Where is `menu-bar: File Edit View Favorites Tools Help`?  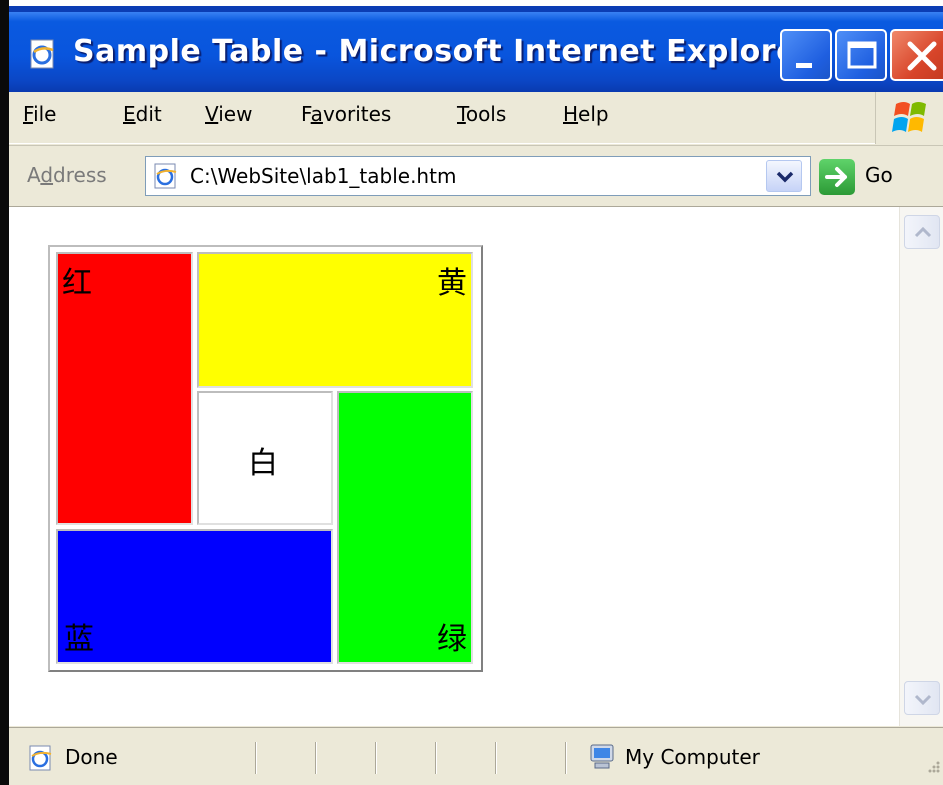
menu-bar: File Edit View Favorites Tools Help is located at coordinates (476, 118).